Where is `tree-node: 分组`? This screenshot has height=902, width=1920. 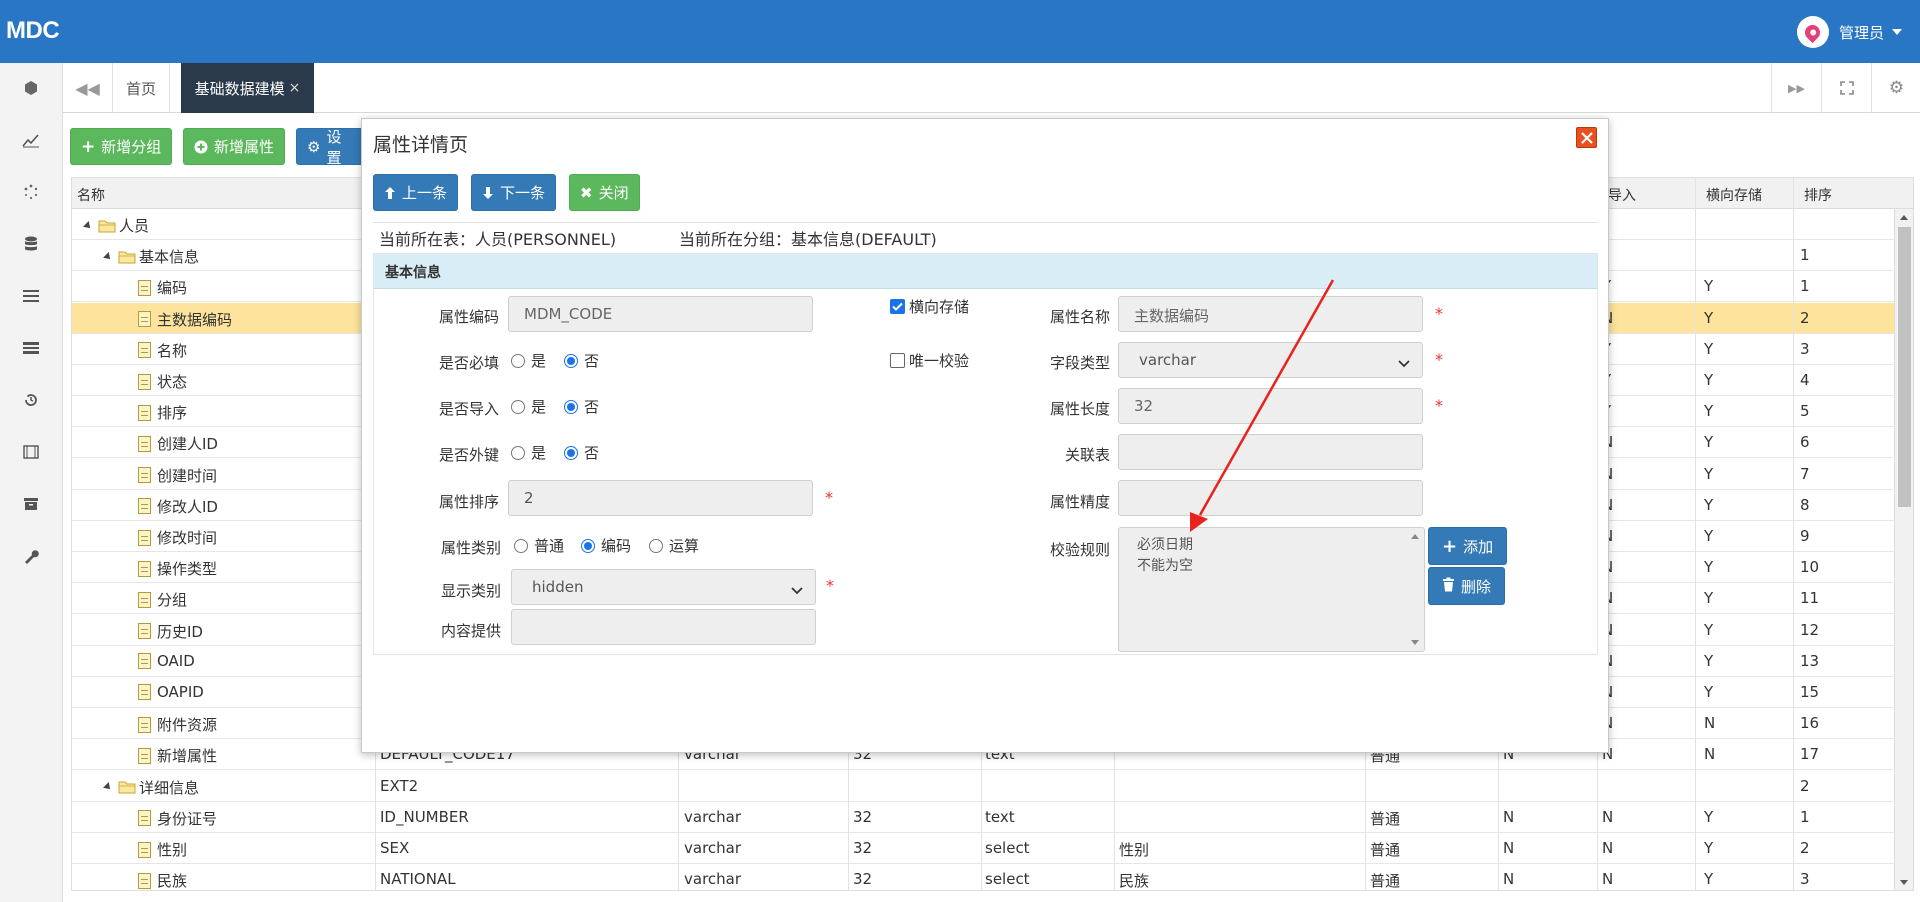 tree-node: 分组 is located at coordinates (162, 599).